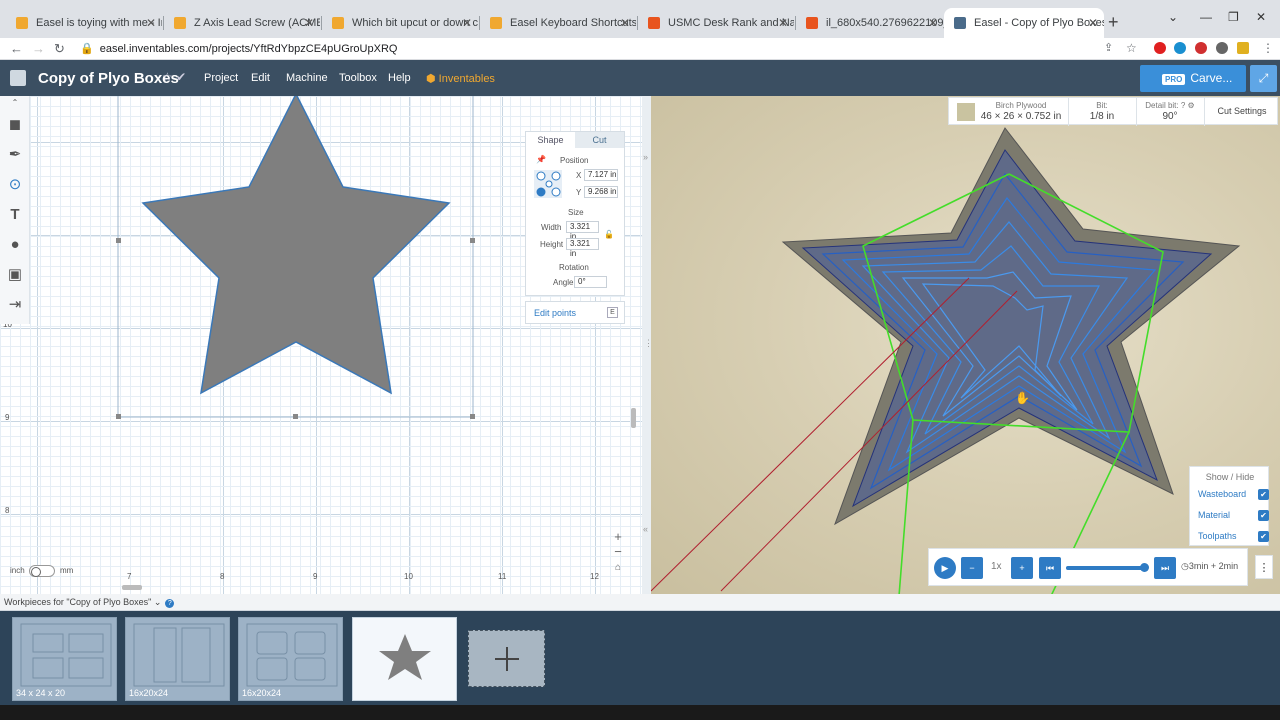  What do you see at coordinates (548, 184) in the screenshot?
I see `anchor-selector` at bounding box center [548, 184].